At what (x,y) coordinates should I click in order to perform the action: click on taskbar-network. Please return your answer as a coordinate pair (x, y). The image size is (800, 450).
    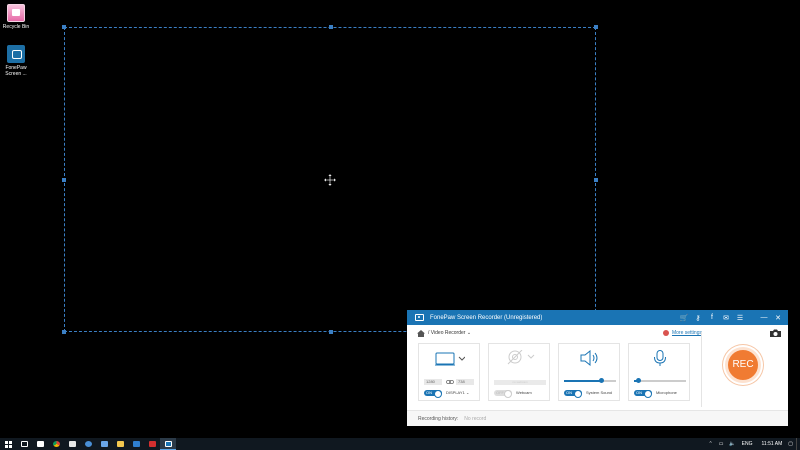
    Looking at the image, I should click on (104, 444).